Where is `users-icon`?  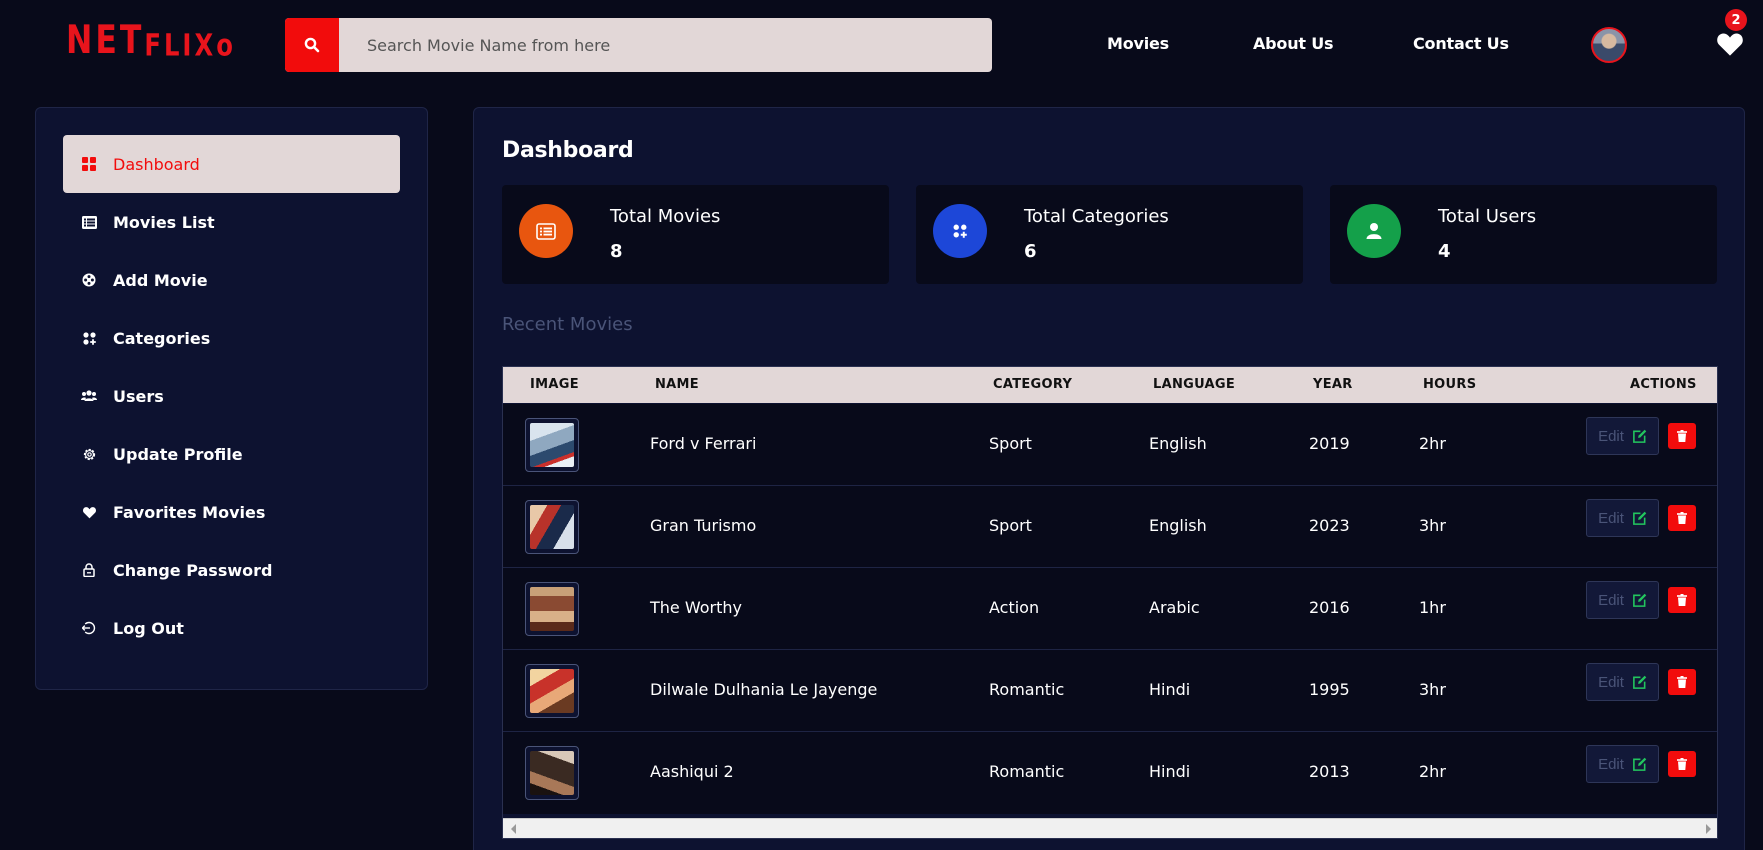 users-icon is located at coordinates (89, 396).